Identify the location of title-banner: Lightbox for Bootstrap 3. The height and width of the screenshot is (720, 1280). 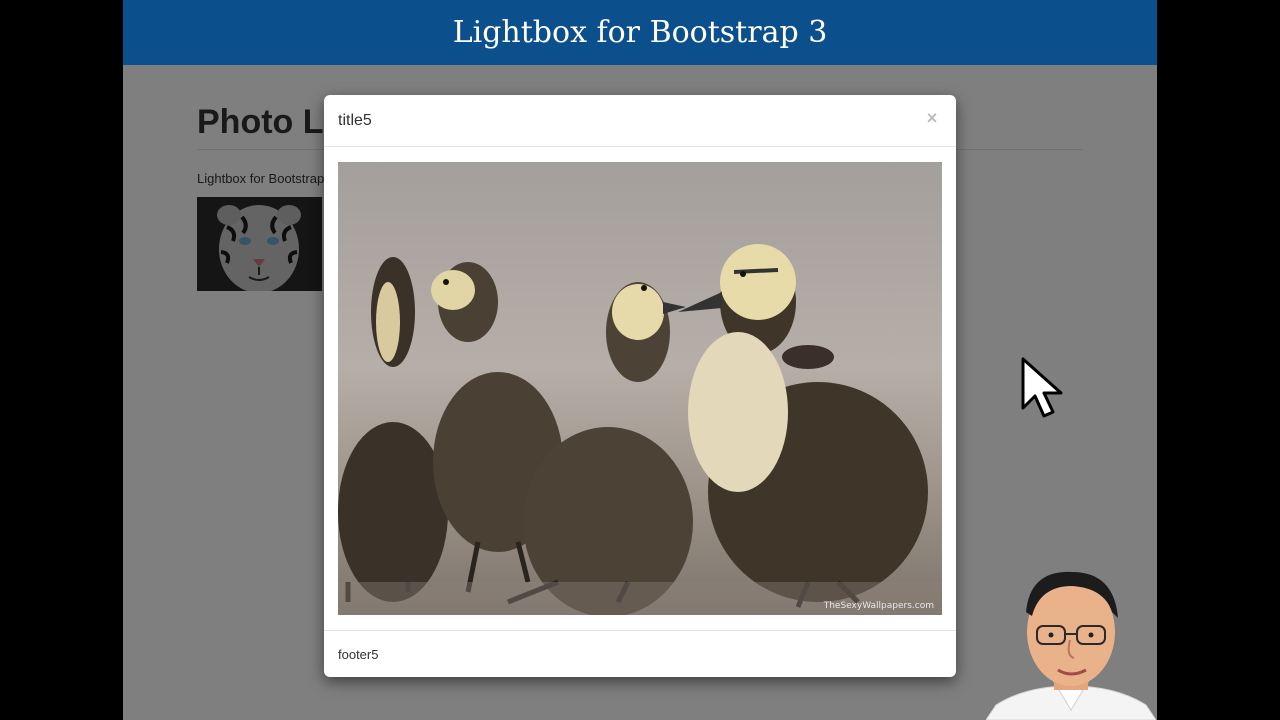
(640, 32).